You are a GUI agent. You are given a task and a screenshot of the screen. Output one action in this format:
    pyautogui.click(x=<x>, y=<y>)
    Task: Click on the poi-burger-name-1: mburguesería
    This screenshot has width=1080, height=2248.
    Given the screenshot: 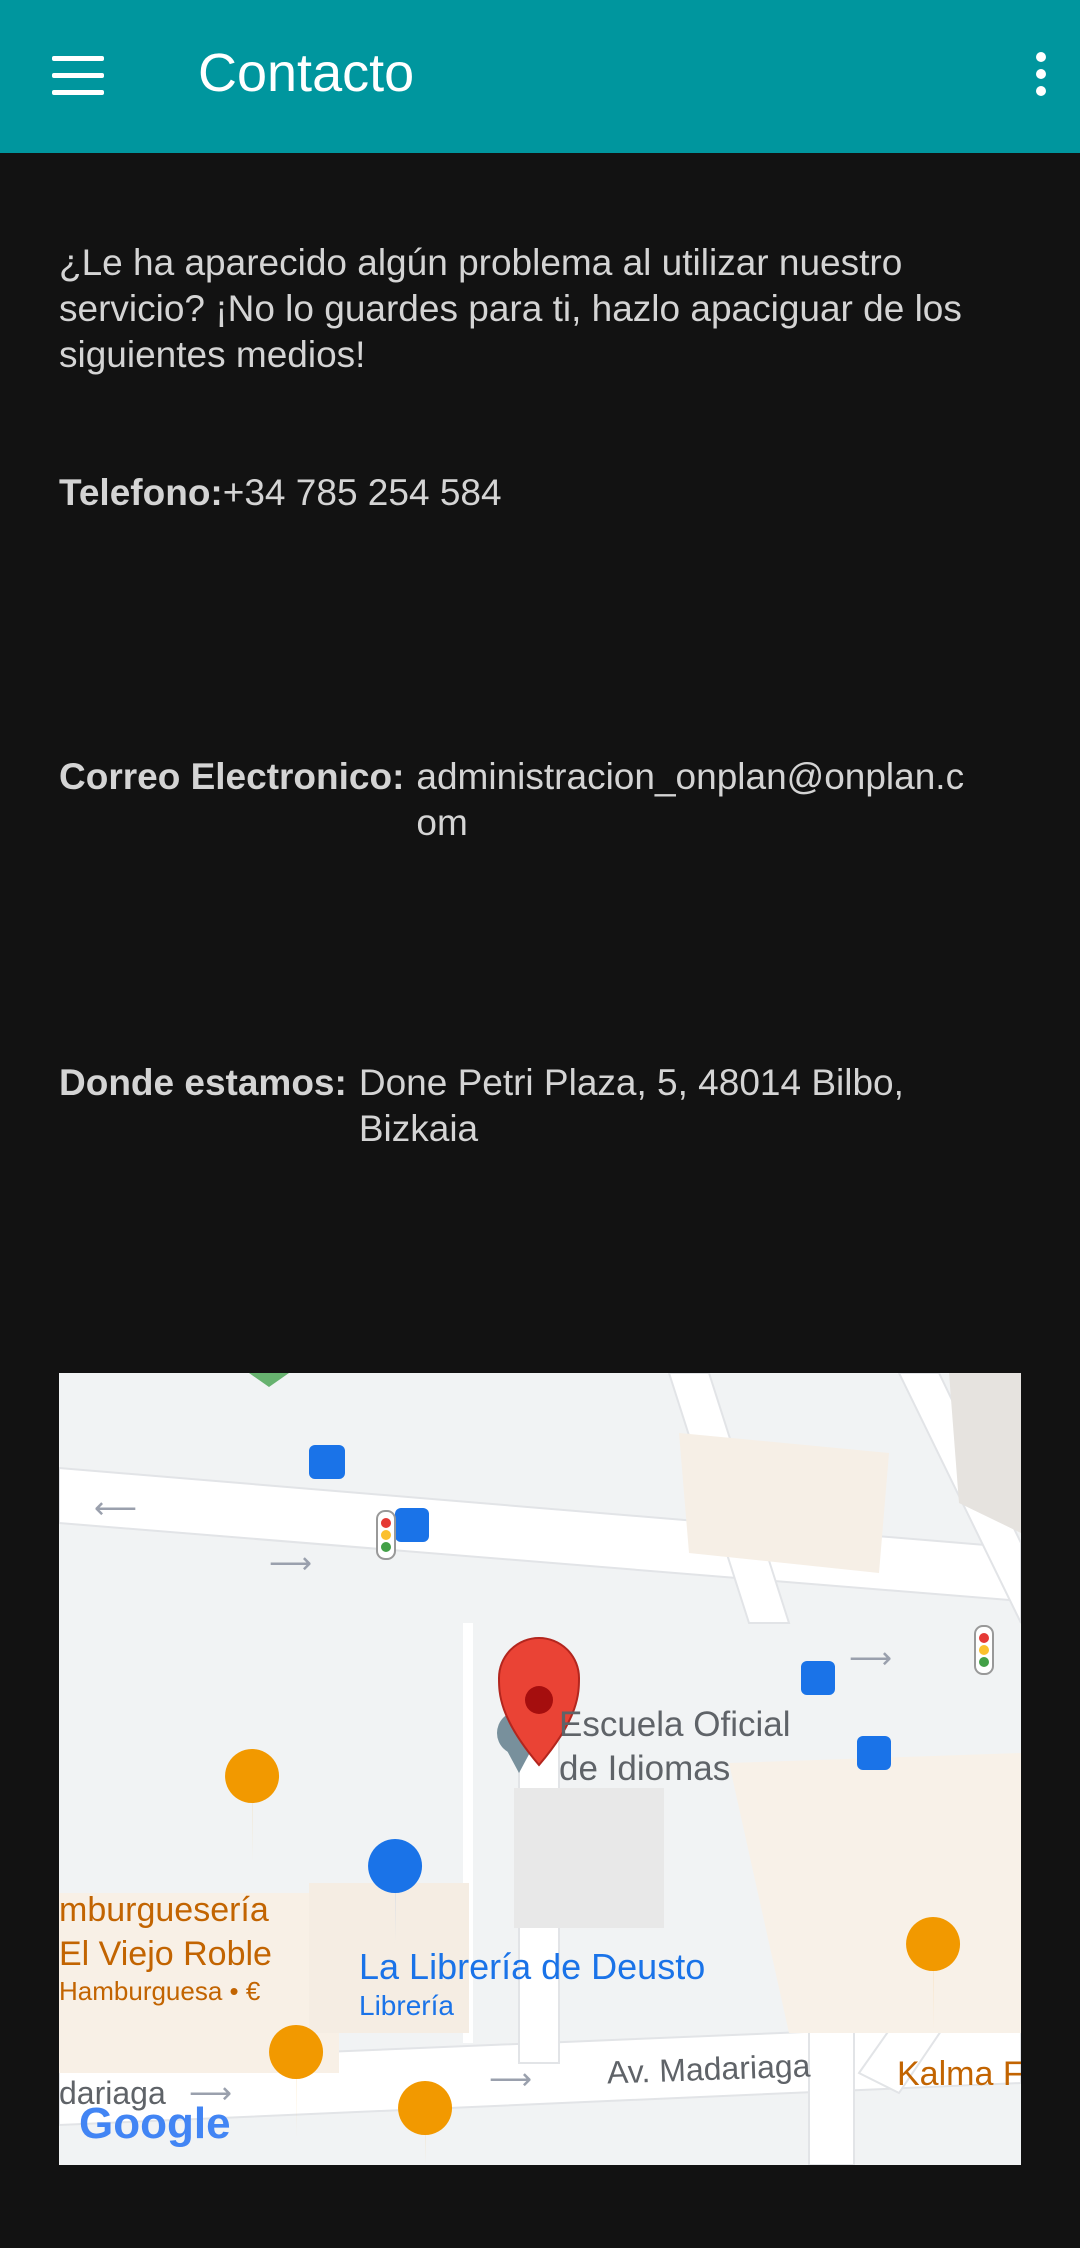 What is the action you would take?
    pyautogui.click(x=164, y=1910)
    